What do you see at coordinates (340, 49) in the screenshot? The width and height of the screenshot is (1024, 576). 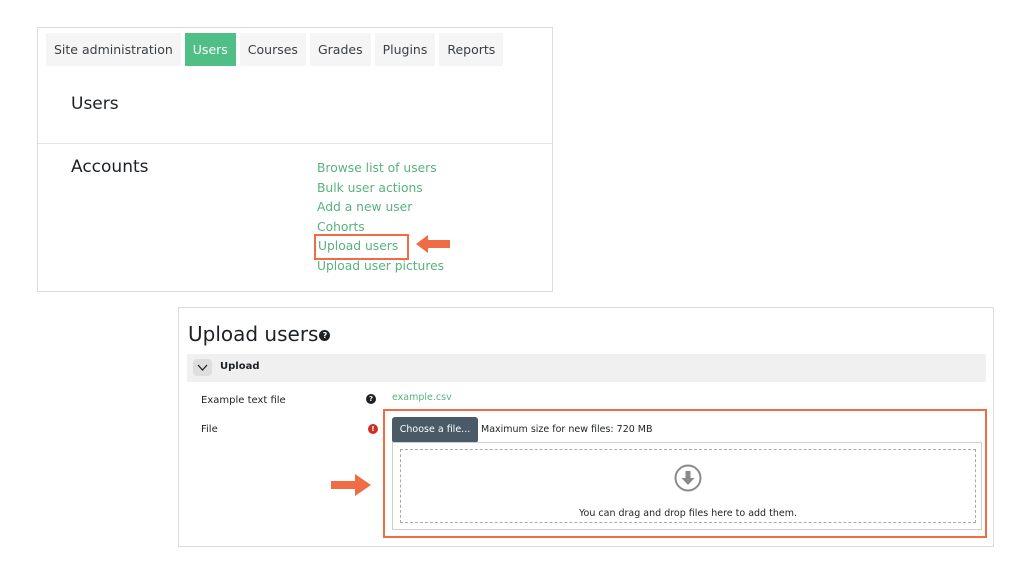 I see `tab-grades: Grades` at bounding box center [340, 49].